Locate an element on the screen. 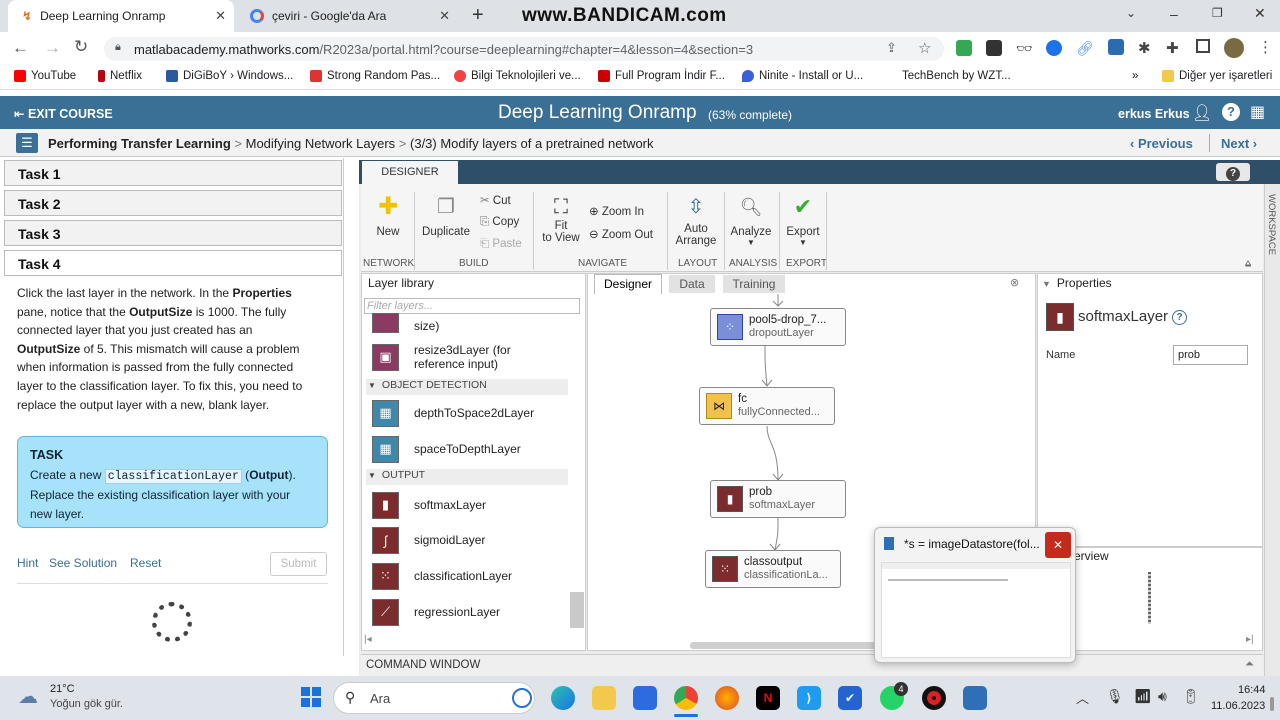  bookmark-star-icon: ☆ is located at coordinates (924, 48).